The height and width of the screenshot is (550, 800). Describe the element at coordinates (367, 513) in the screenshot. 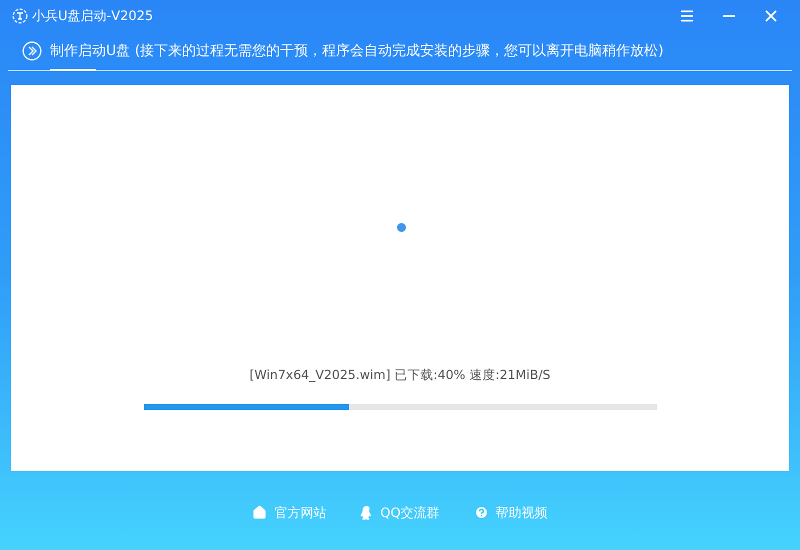

I see `penguin-icon` at that location.